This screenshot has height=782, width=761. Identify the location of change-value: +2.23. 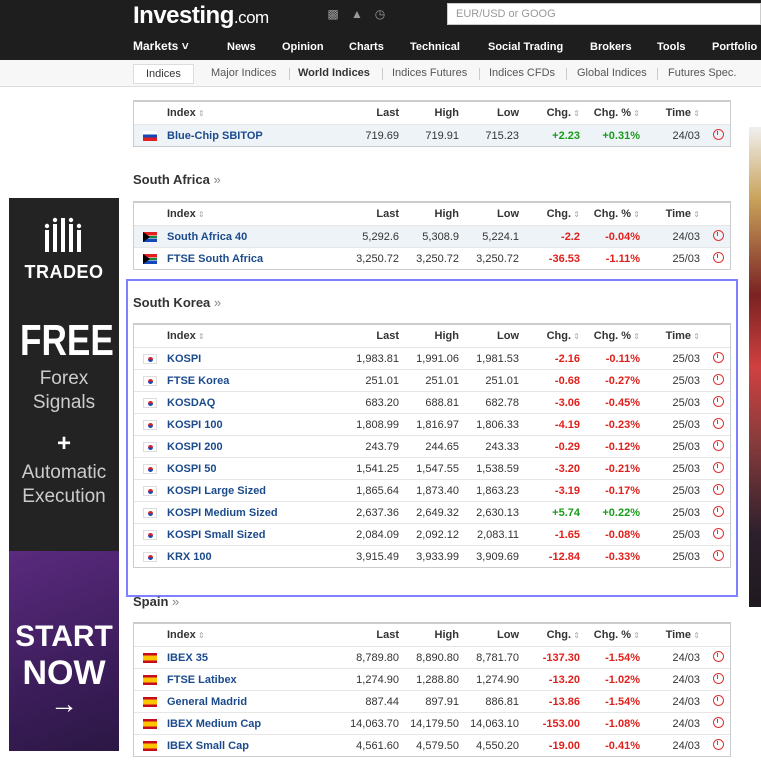
(566, 136).